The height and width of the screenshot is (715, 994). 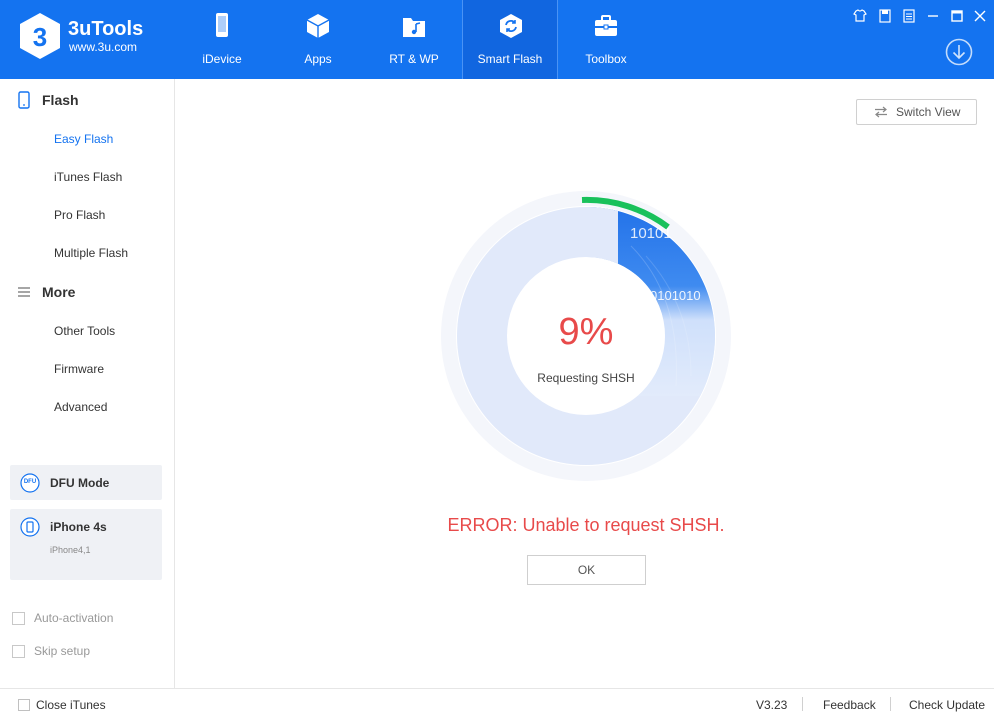 I want to click on sidebar-header-more: More, so click(x=87, y=292).